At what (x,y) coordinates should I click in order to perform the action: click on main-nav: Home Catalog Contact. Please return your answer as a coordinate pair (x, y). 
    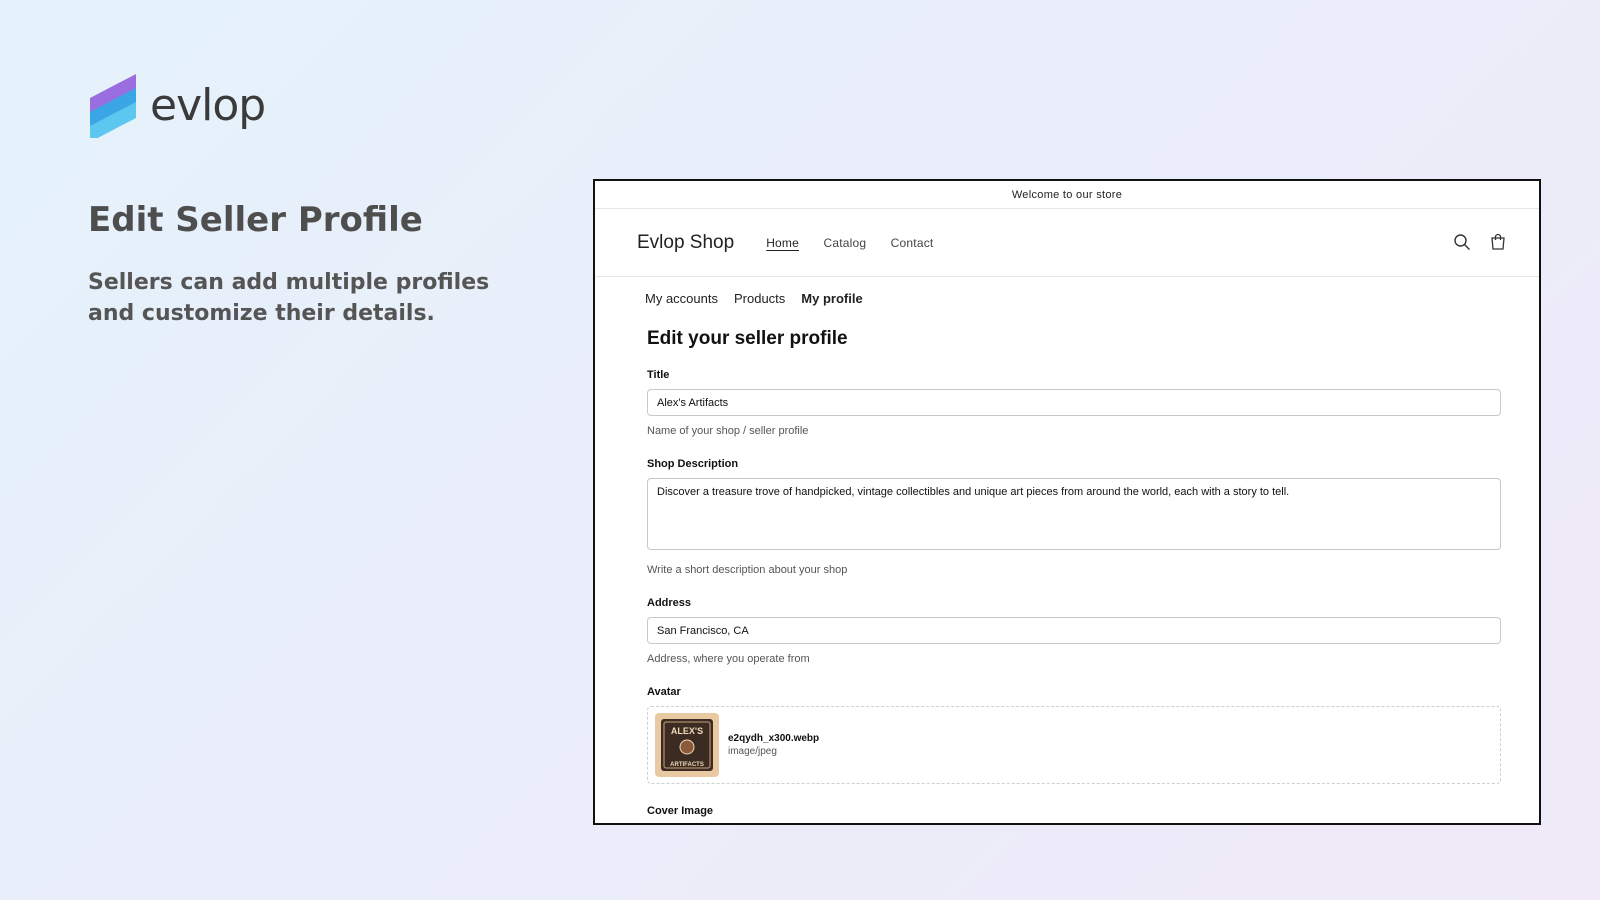
    Looking at the image, I should click on (859, 243).